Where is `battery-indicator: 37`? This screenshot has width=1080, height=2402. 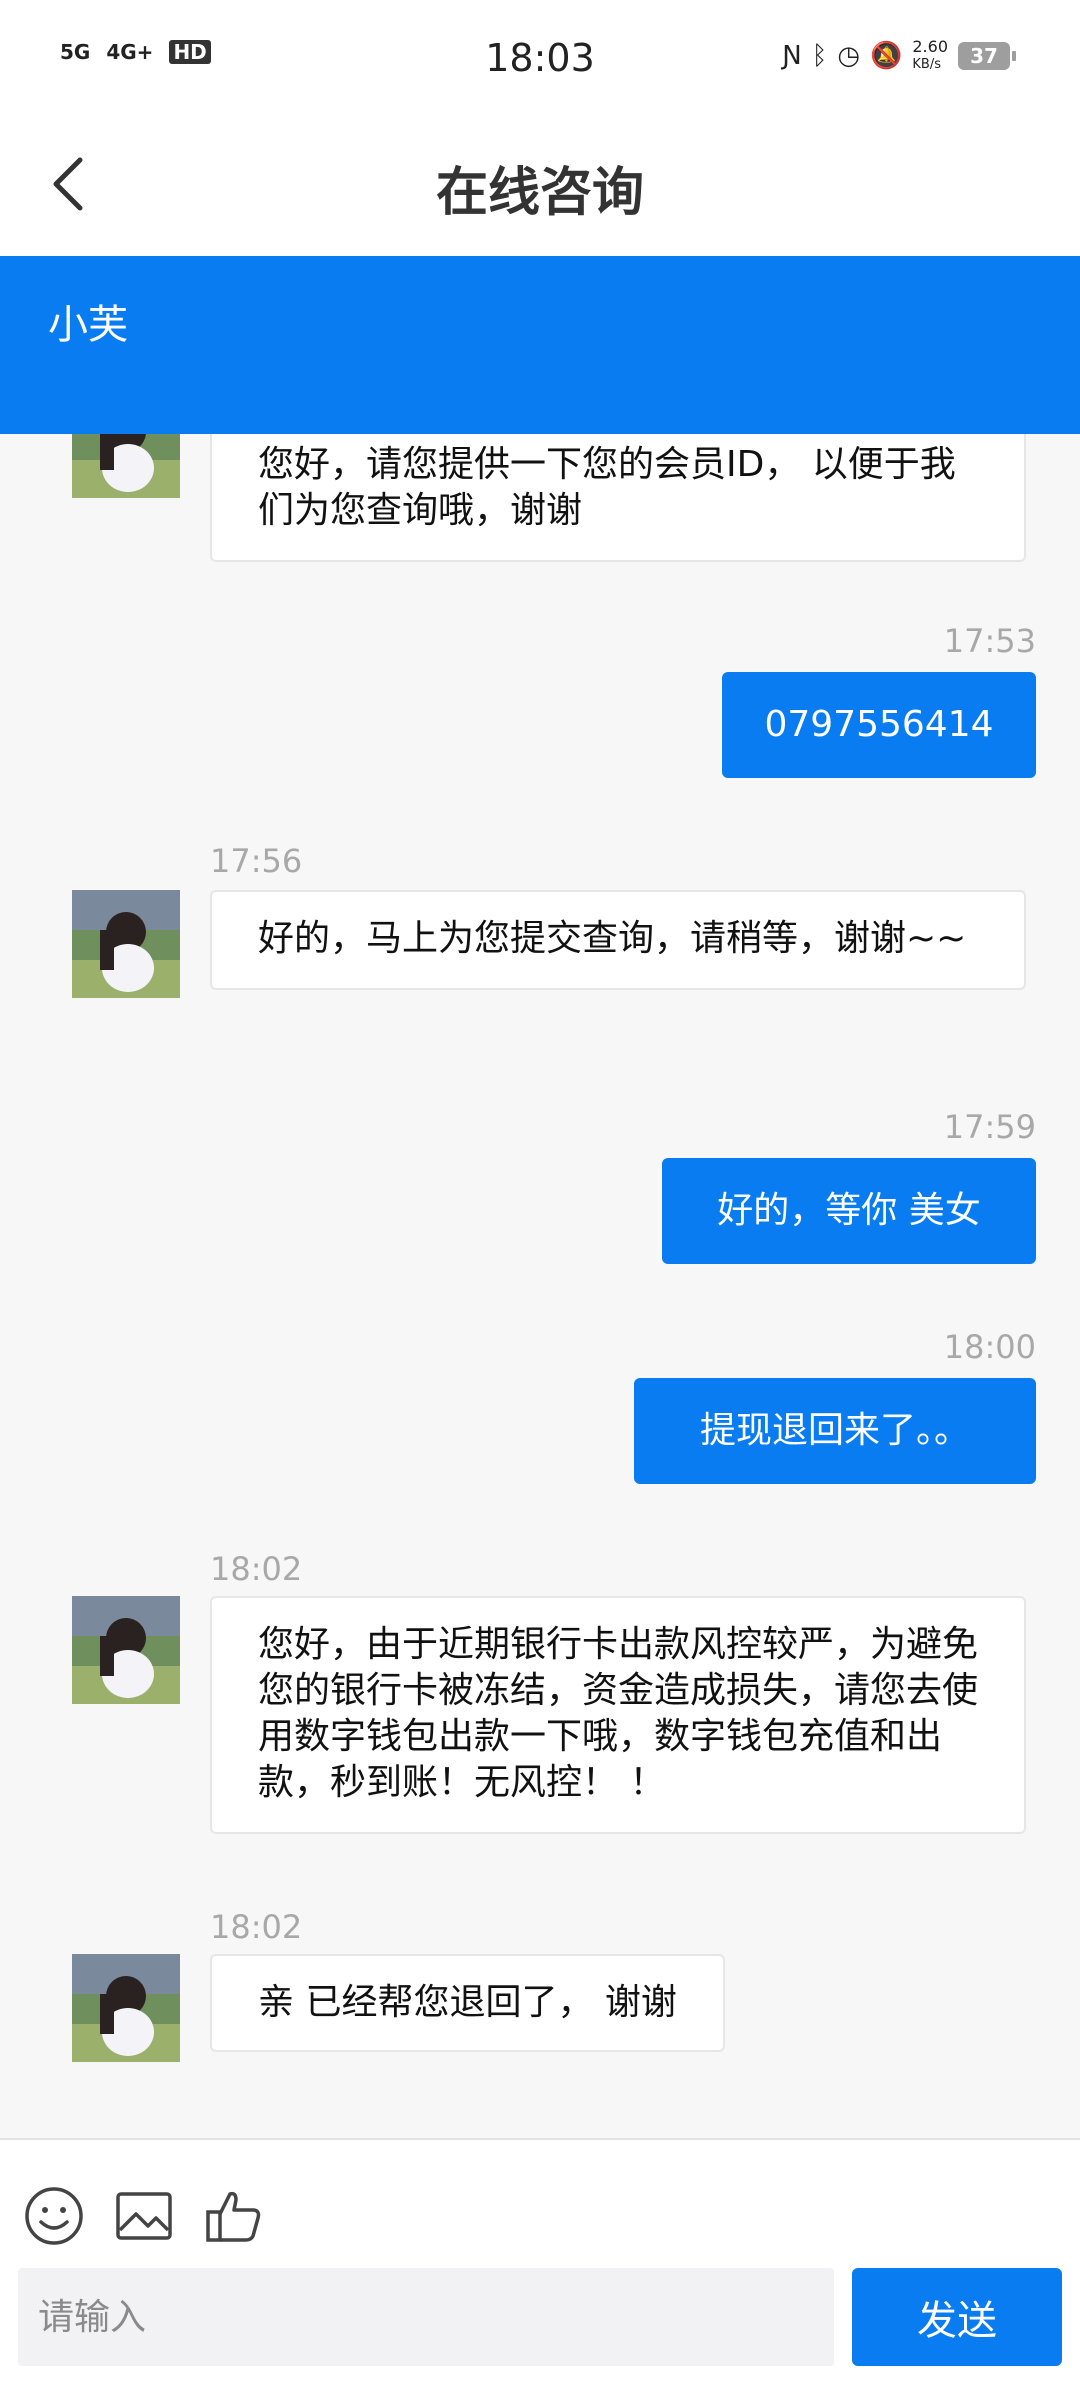
battery-indicator: 37 is located at coordinates (987, 56).